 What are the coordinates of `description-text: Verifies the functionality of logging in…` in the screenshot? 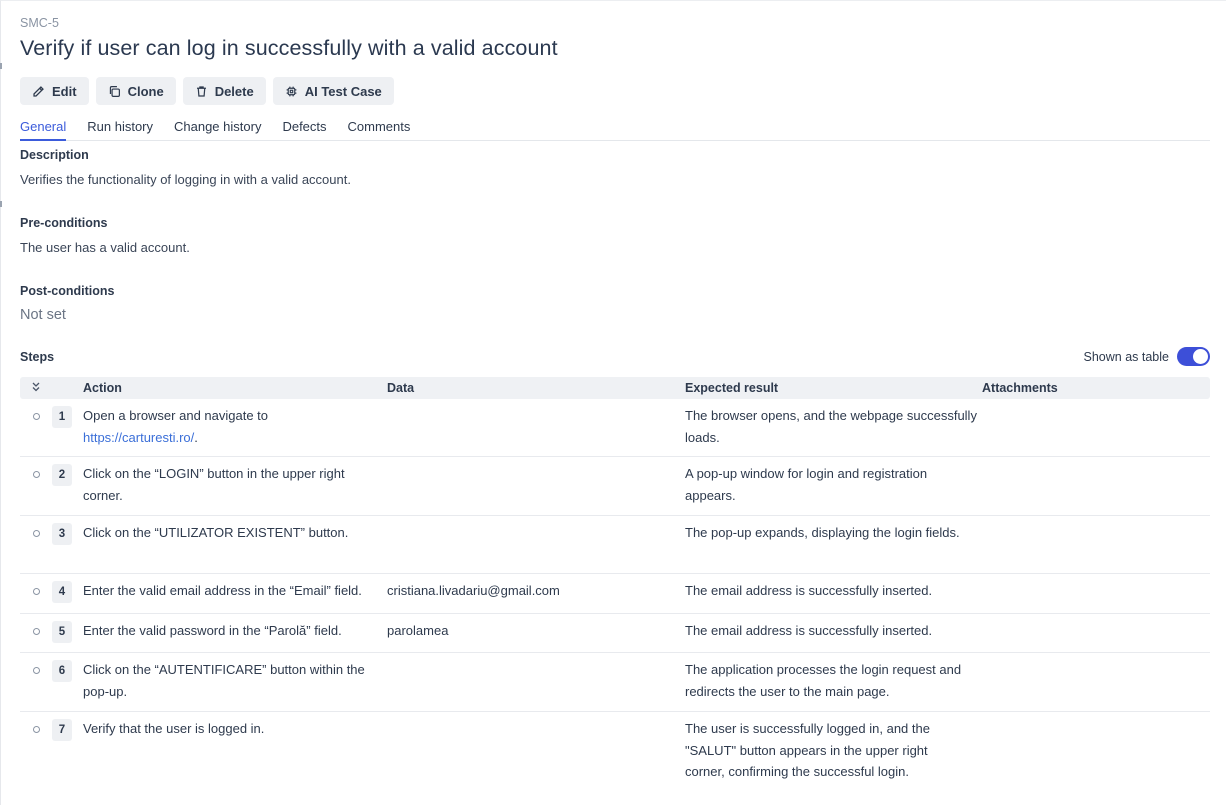 It's located at (185, 179).